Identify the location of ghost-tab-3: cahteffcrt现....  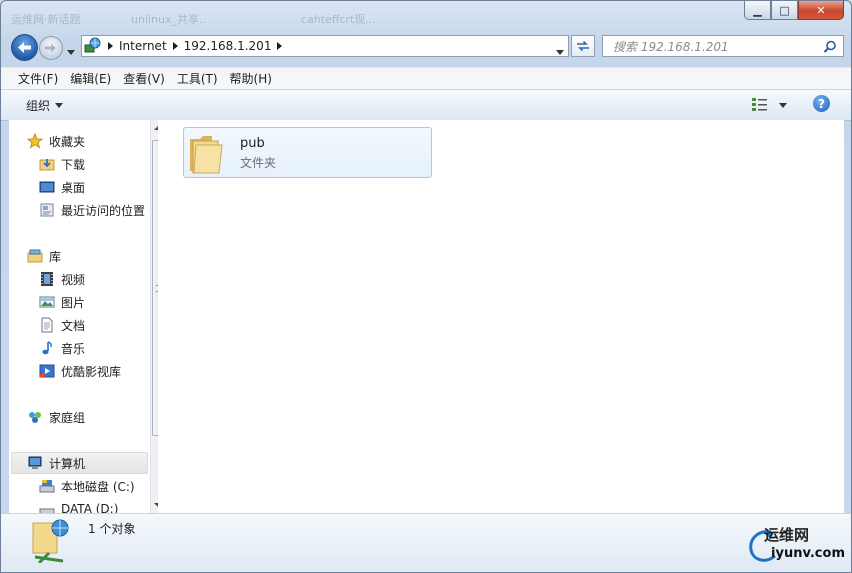
(338, 19).